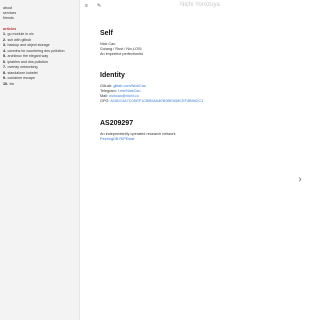 Image resolution: width=320 pixels, height=320 pixels. Describe the element at coordinates (4, 34) in the screenshot. I see `article-number: 1.` at that location.